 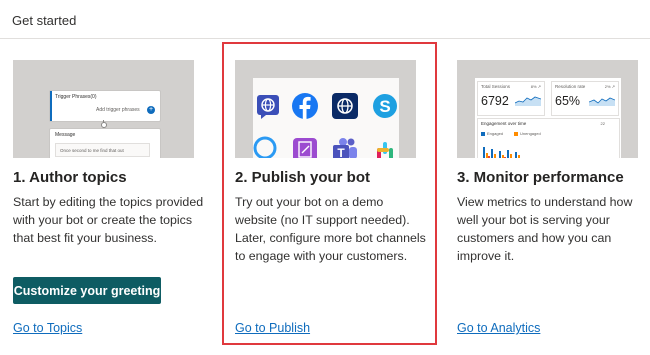 I want to click on facebook-icon, so click(x=305, y=106).